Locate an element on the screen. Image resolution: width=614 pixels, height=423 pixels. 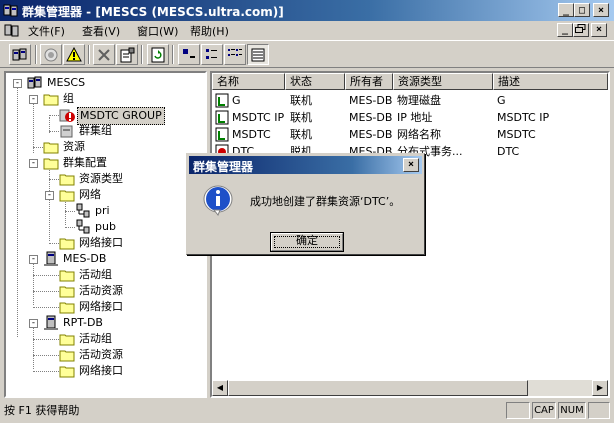
toolbar is located at coordinates (307, 54).